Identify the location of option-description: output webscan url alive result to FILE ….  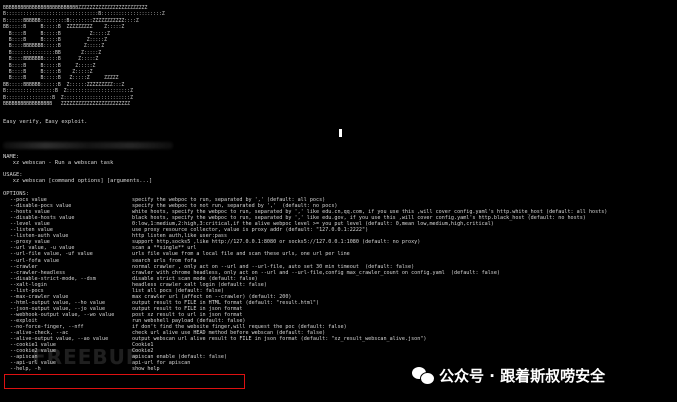
(279, 339).